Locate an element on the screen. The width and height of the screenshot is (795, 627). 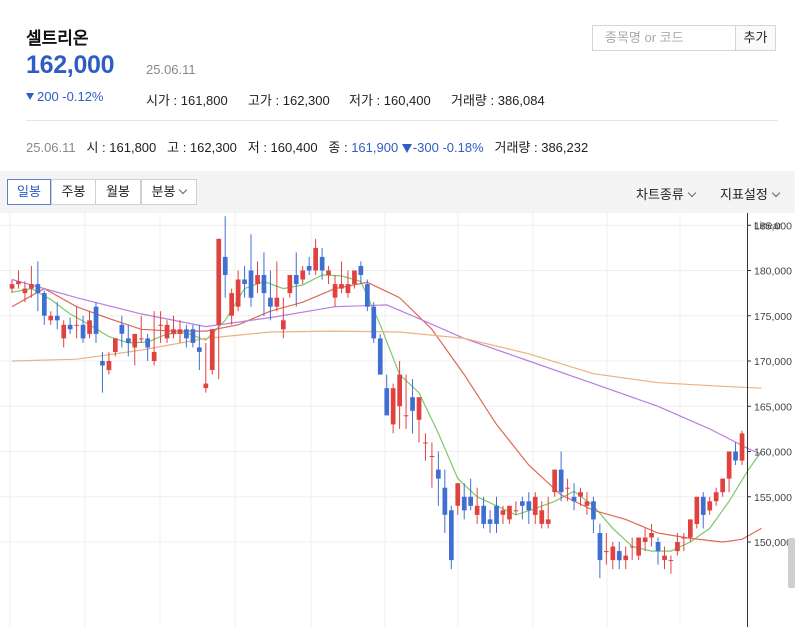
y-tick-label: 150,000 is located at coordinates (773, 543).